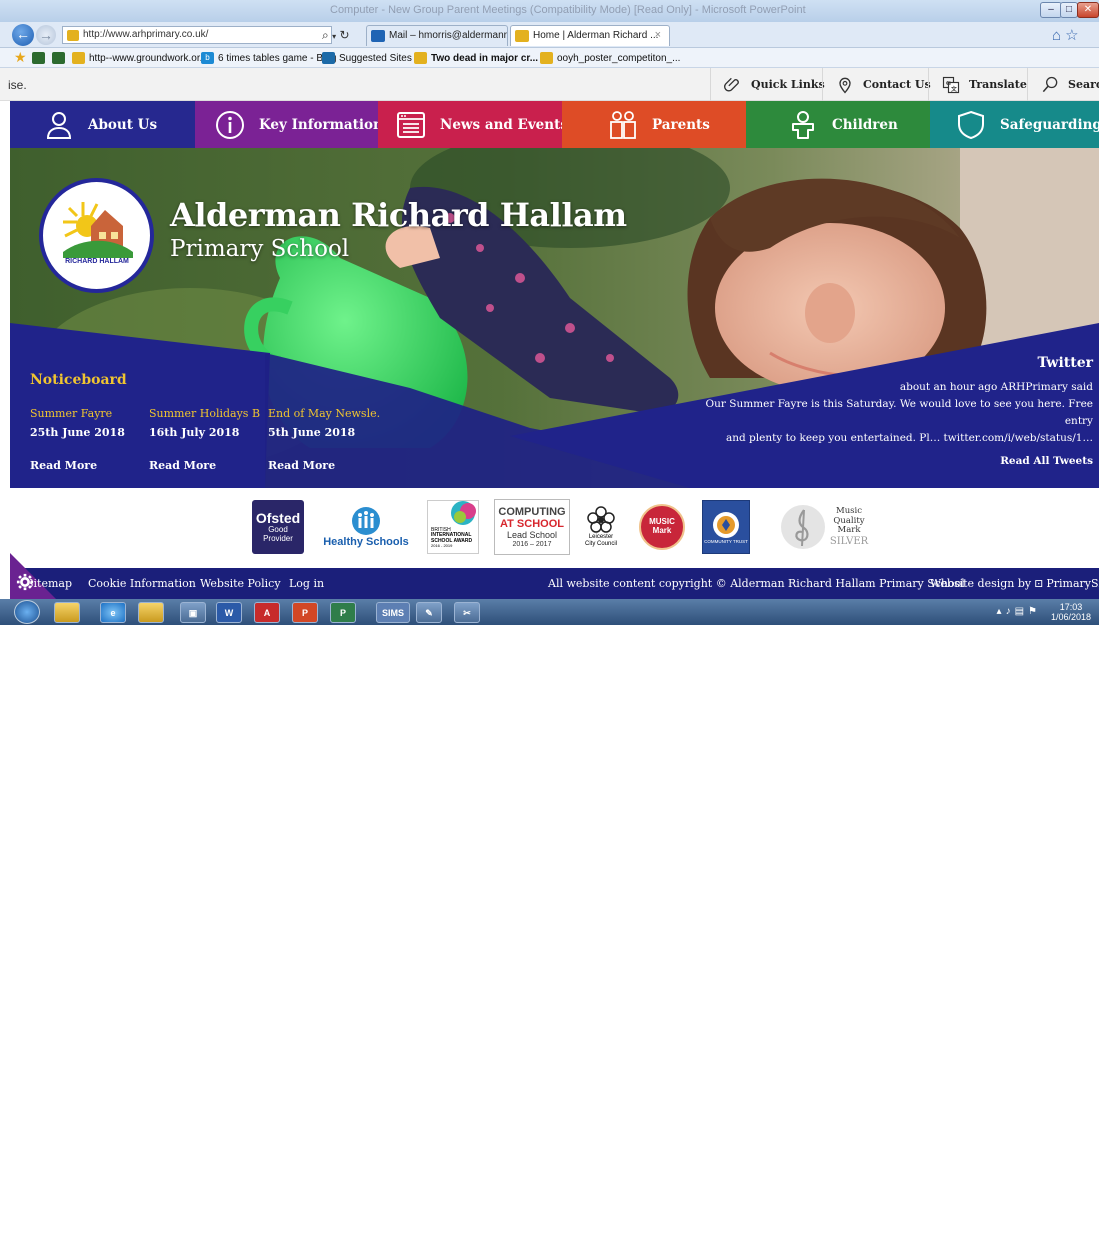 The height and width of the screenshot is (1235, 1099). I want to click on home-icon: ⌂, so click(1058, 35).